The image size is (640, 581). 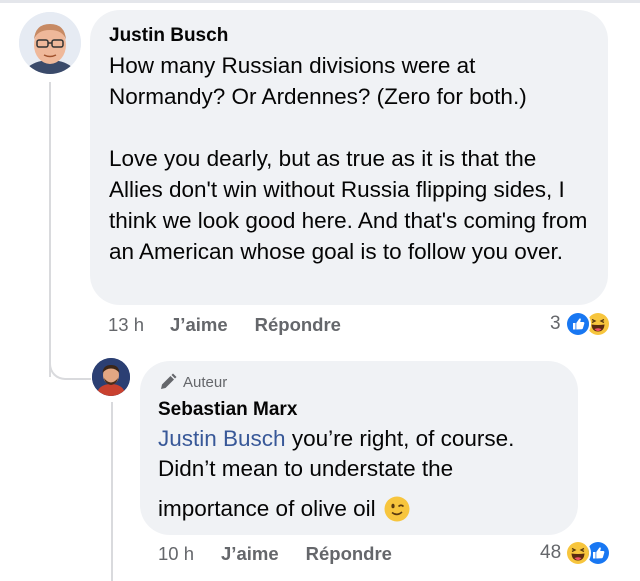 I want to click on reply-text-line: Didn’t mean to understate the, so click(x=306, y=468).